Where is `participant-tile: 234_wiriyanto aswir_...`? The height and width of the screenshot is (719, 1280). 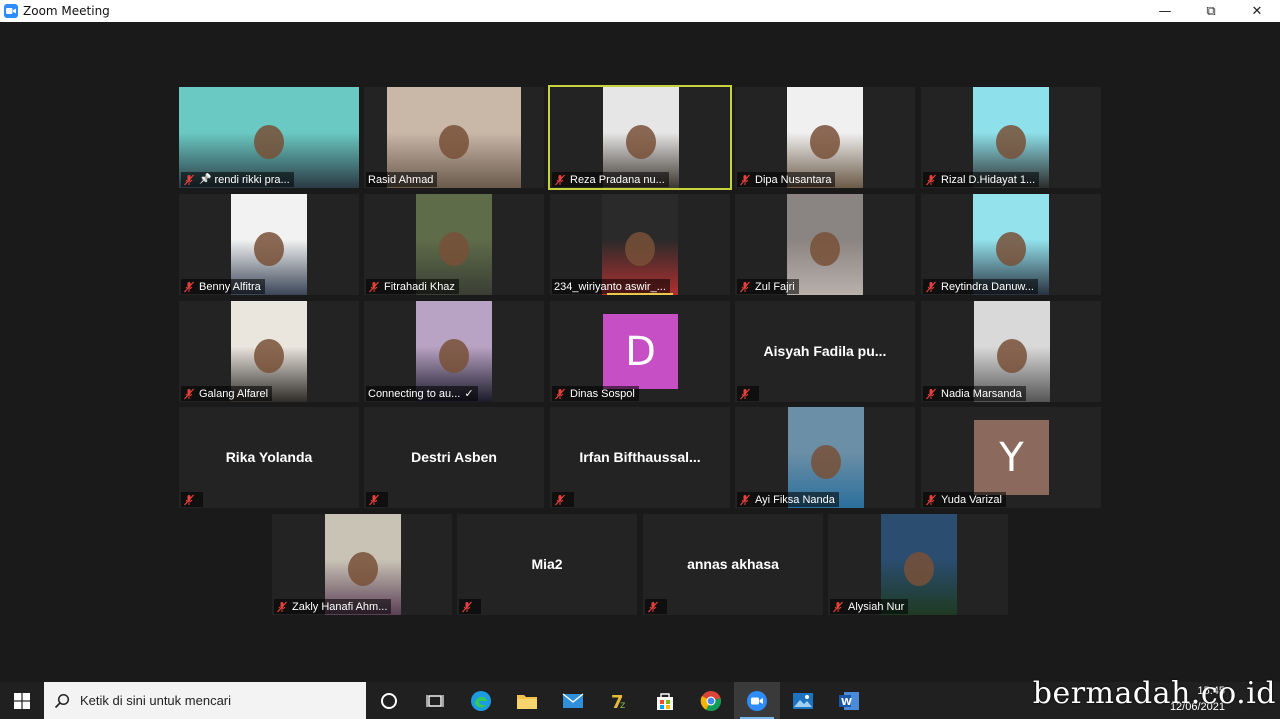 participant-tile: 234_wiriyanto aswir_... is located at coordinates (640, 244).